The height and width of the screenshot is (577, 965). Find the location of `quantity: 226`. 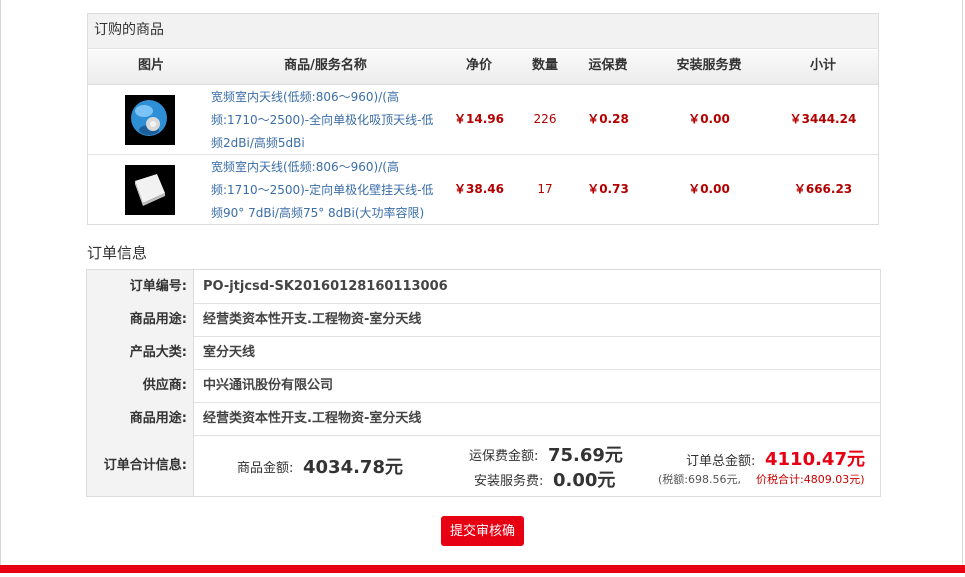

quantity: 226 is located at coordinates (545, 119).